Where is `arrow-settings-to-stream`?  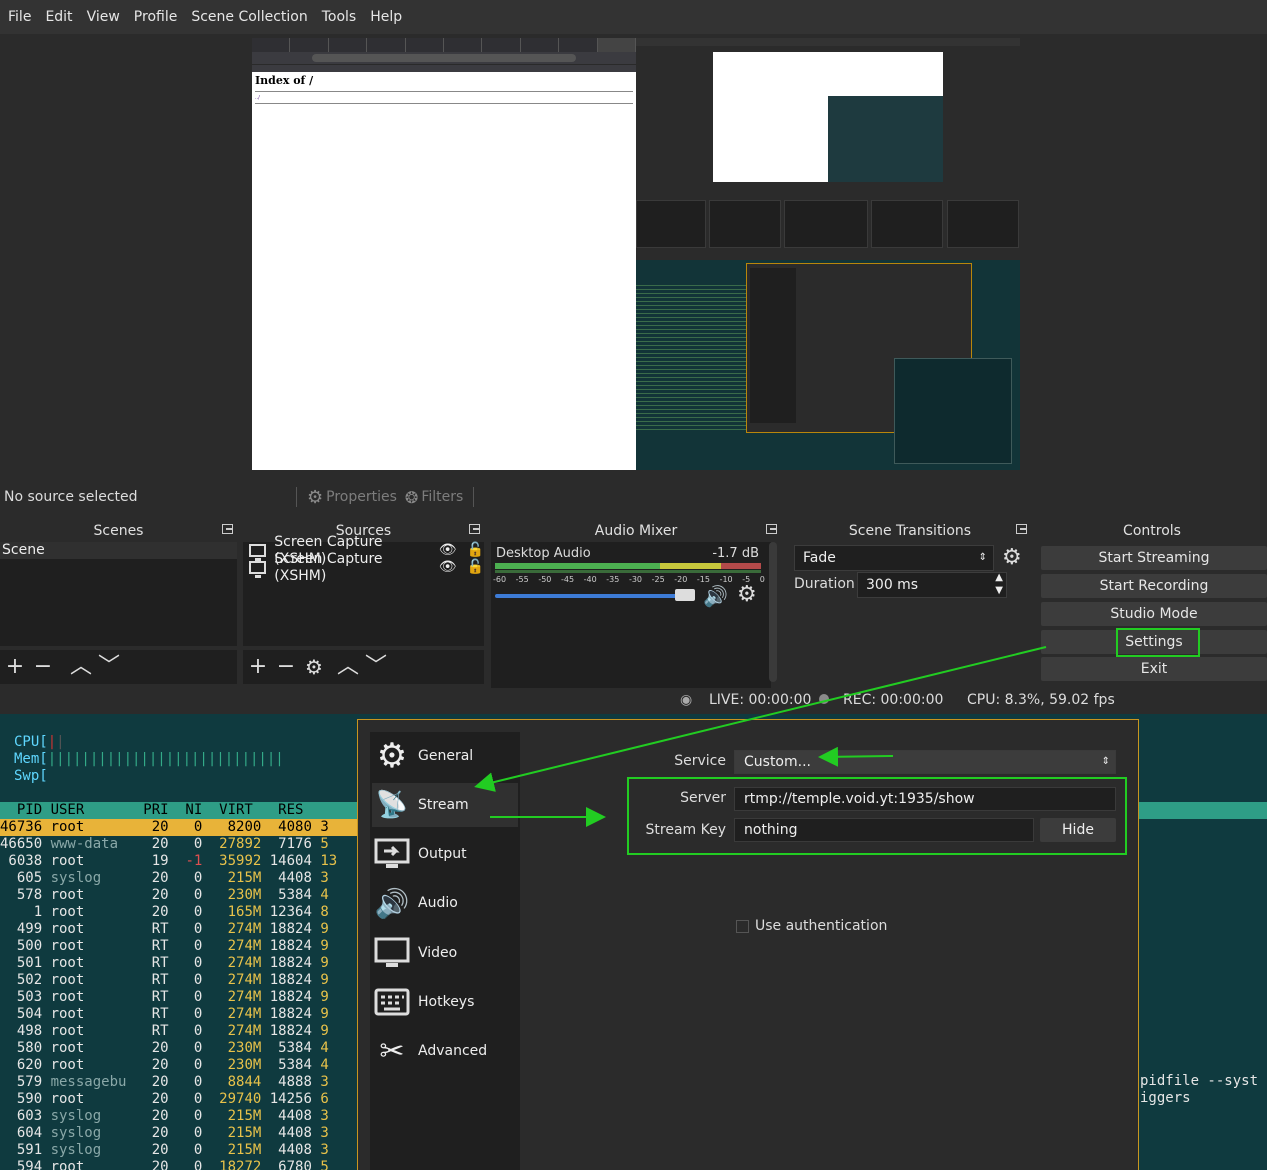
arrow-settings-to-stream is located at coordinates (760, 719).